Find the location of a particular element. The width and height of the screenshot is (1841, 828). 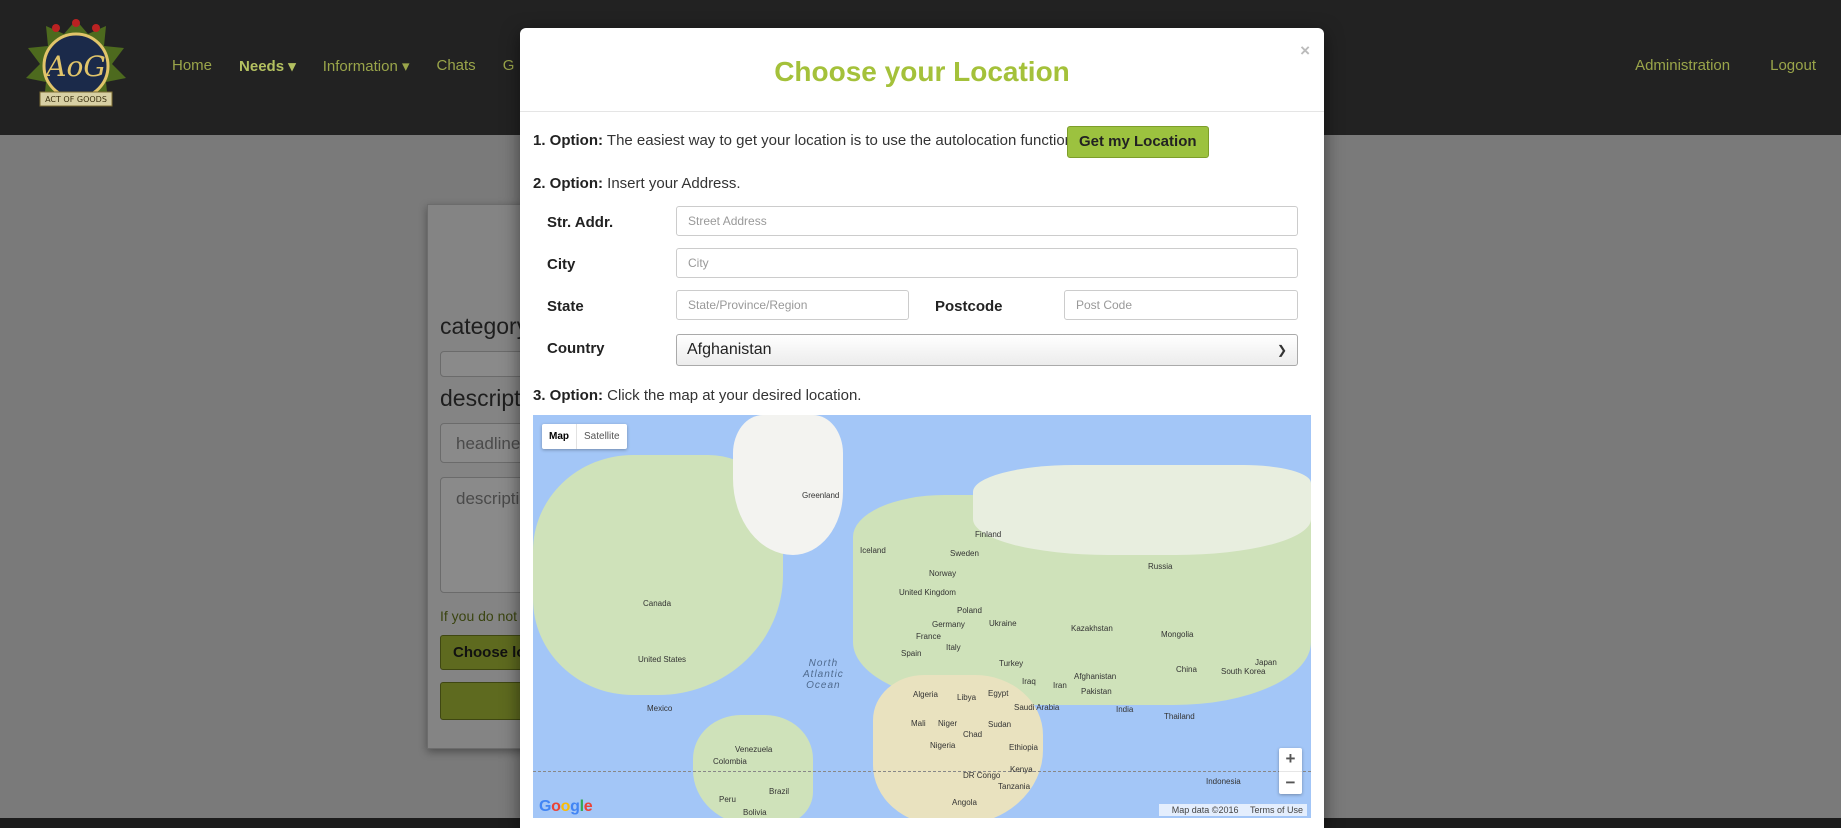

nav-home: Home is located at coordinates (192, 66).